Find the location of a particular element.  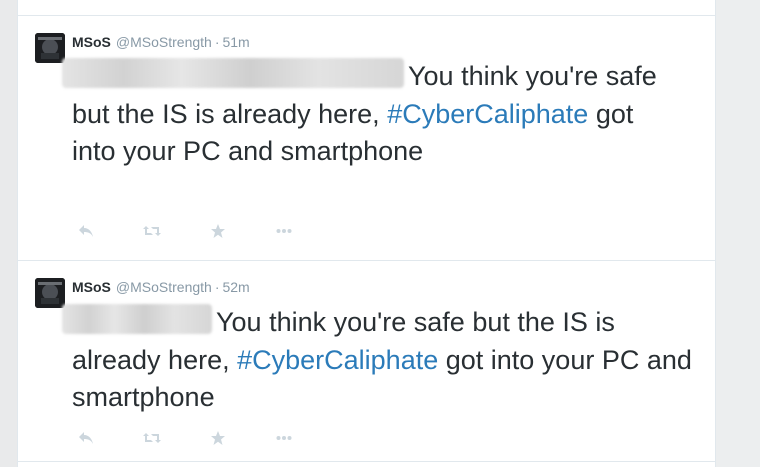

tweet-header: MSoS @MSoStrength · 51m is located at coordinates (161, 42).